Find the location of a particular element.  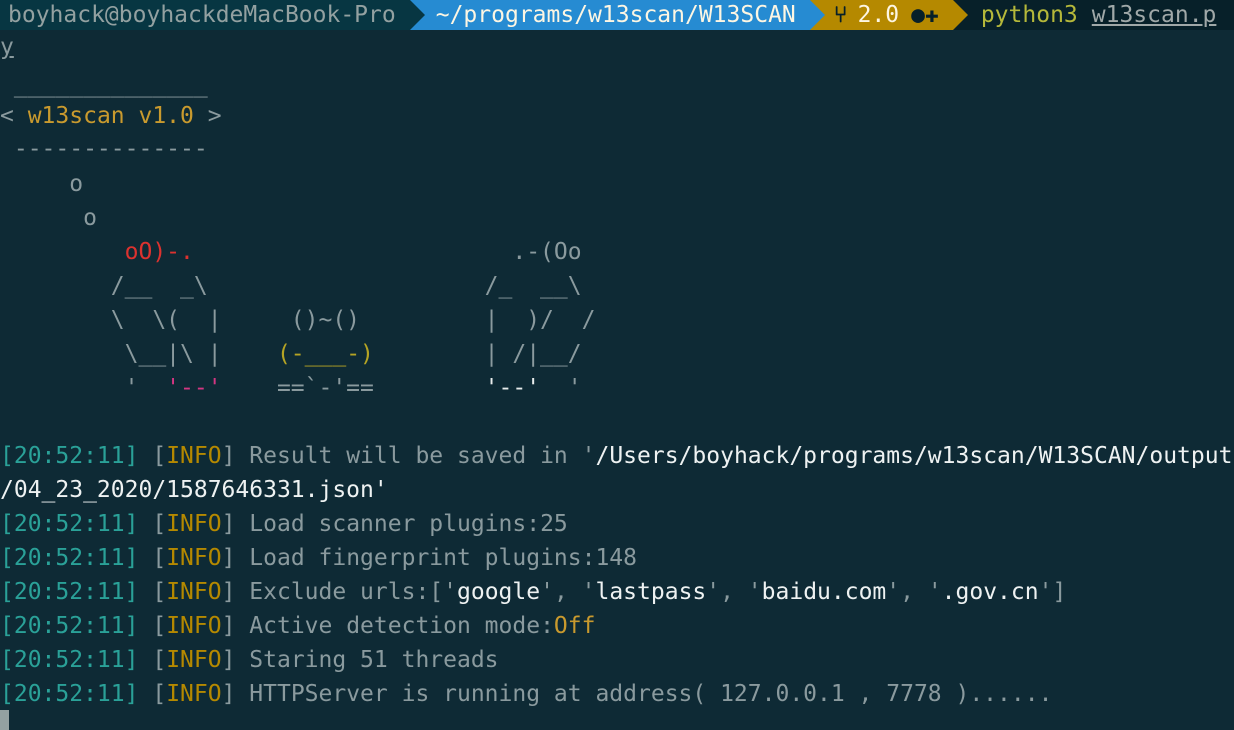

banner-title-line: < w13scan v1.0 > is located at coordinates (111, 116).